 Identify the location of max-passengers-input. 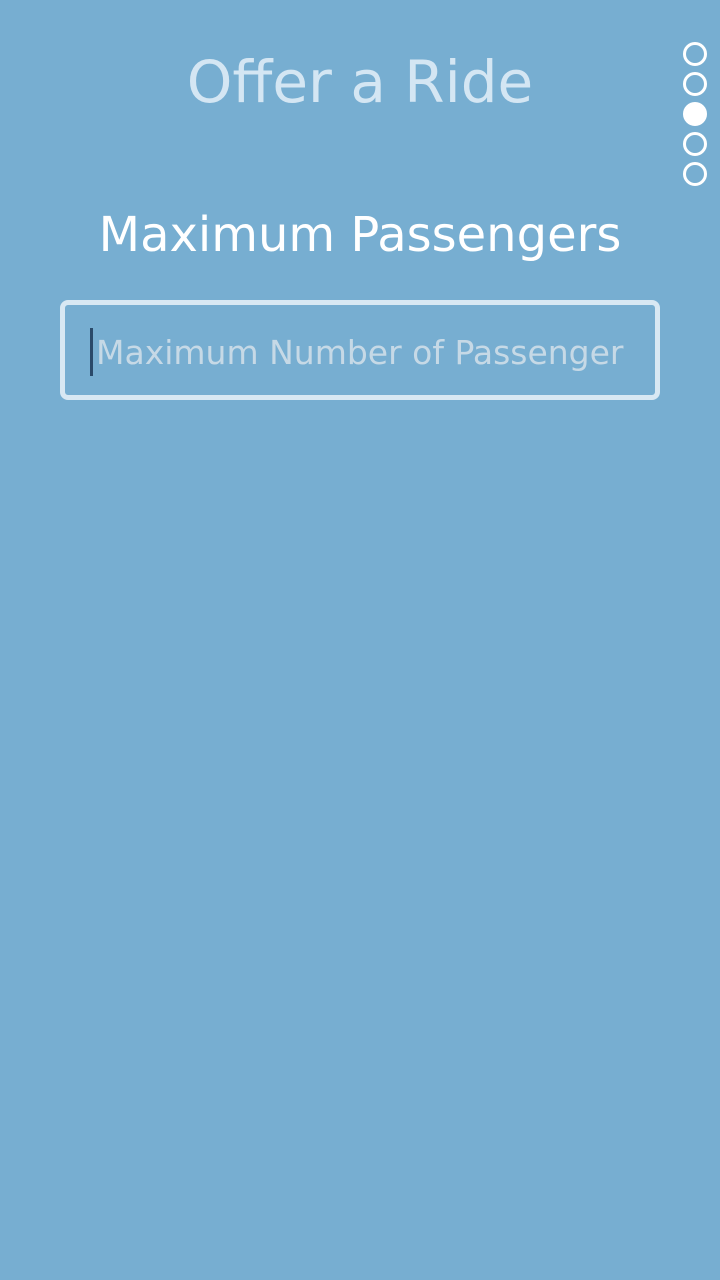
(365, 352).